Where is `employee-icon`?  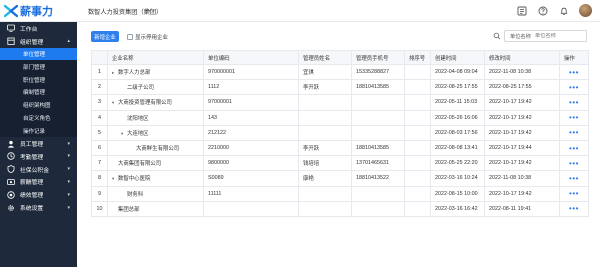
employee-icon is located at coordinates (11, 144).